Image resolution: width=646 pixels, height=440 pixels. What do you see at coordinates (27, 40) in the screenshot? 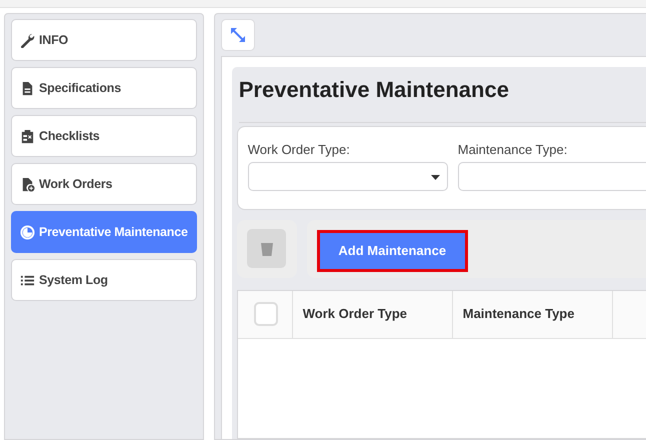
I see `wrench-icon` at bounding box center [27, 40].